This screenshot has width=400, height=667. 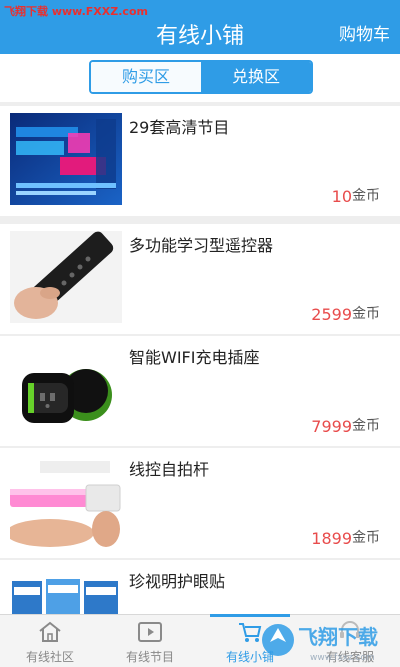 I want to click on cart-button: 购物车, so click(x=364, y=32).